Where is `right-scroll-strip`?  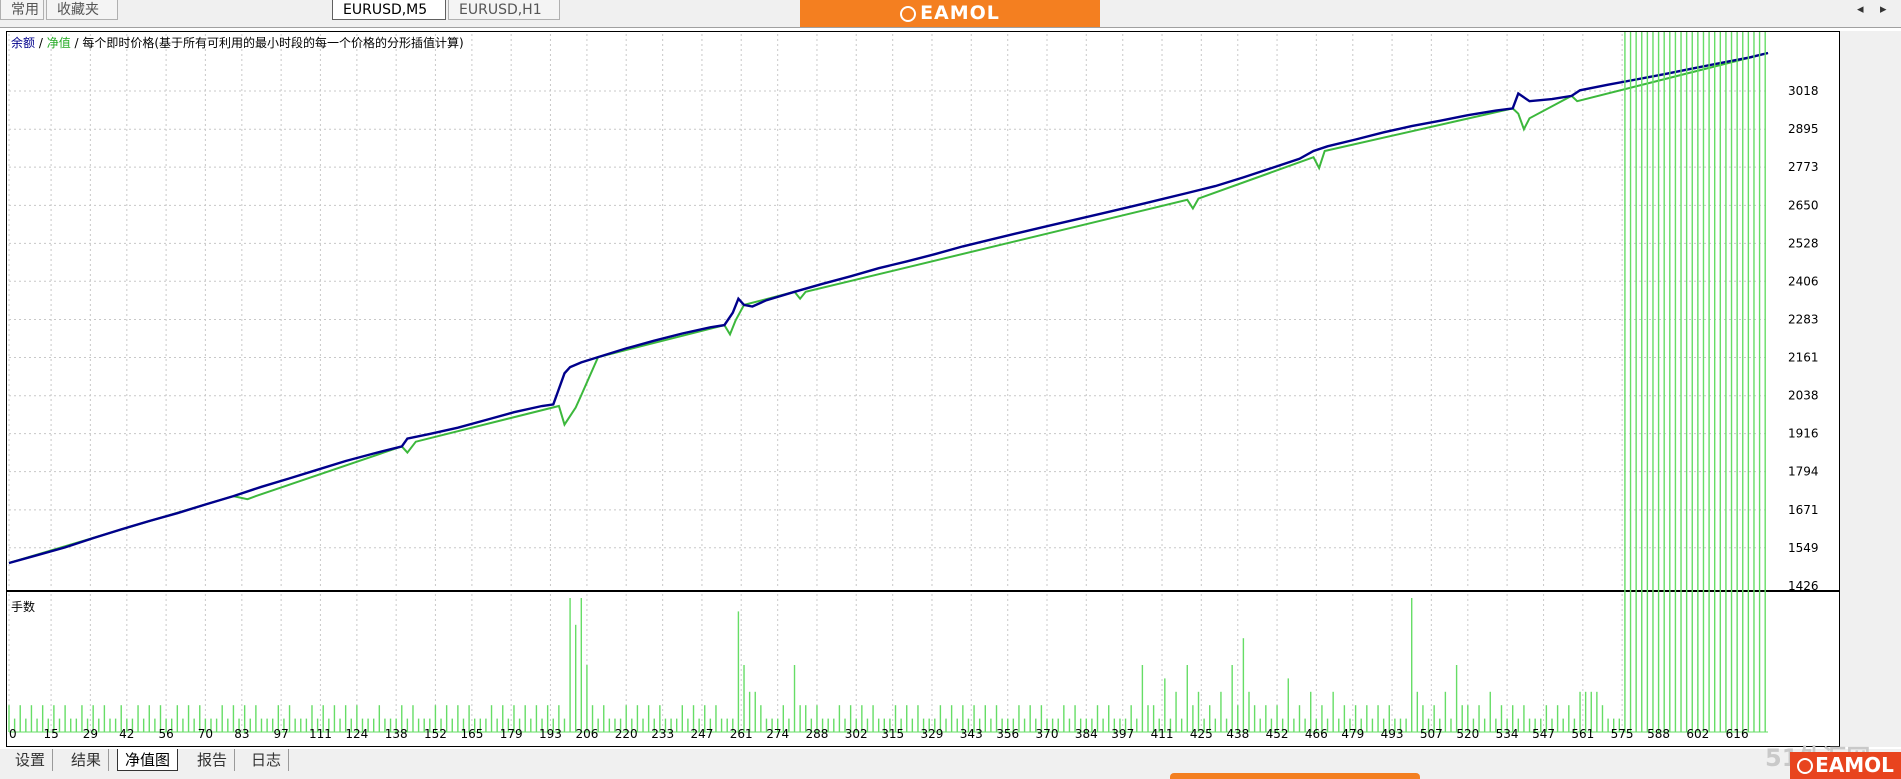 right-scroll-strip is located at coordinates (1870, 389).